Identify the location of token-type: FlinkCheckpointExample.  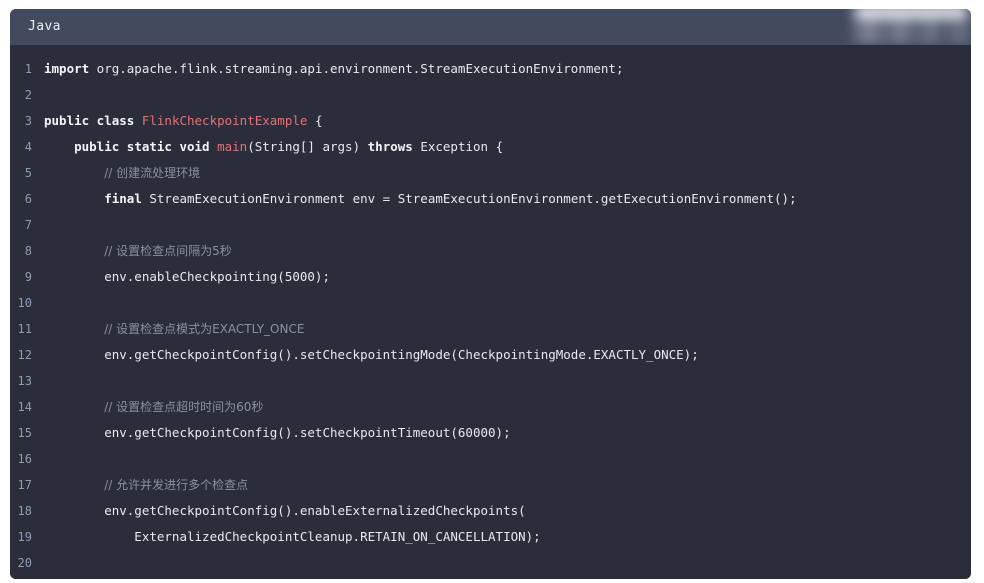
(224, 120).